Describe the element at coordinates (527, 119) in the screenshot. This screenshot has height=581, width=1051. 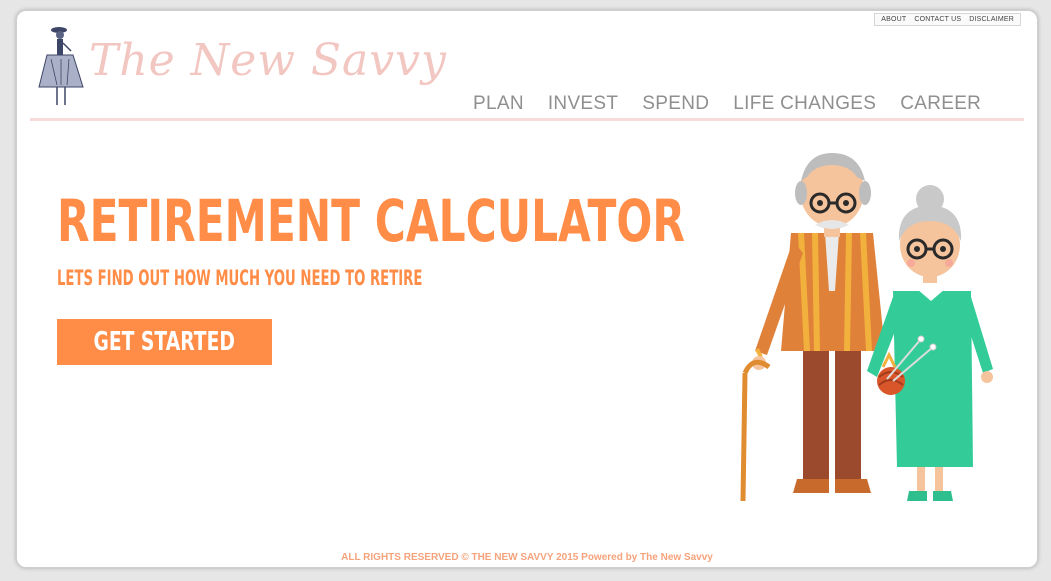
I see `header-divider` at that location.